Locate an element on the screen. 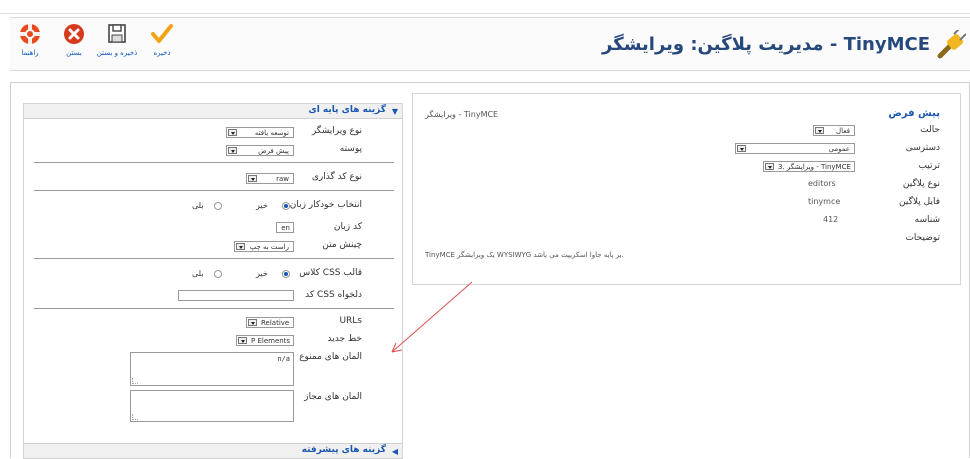 This screenshot has width=970, height=459. triangle-left-icon: ◀ is located at coordinates (394, 451).